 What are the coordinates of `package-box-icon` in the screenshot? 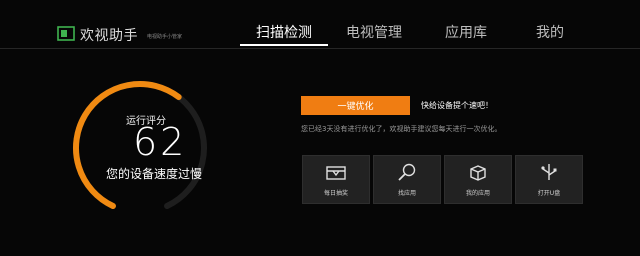 It's located at (478, 173).